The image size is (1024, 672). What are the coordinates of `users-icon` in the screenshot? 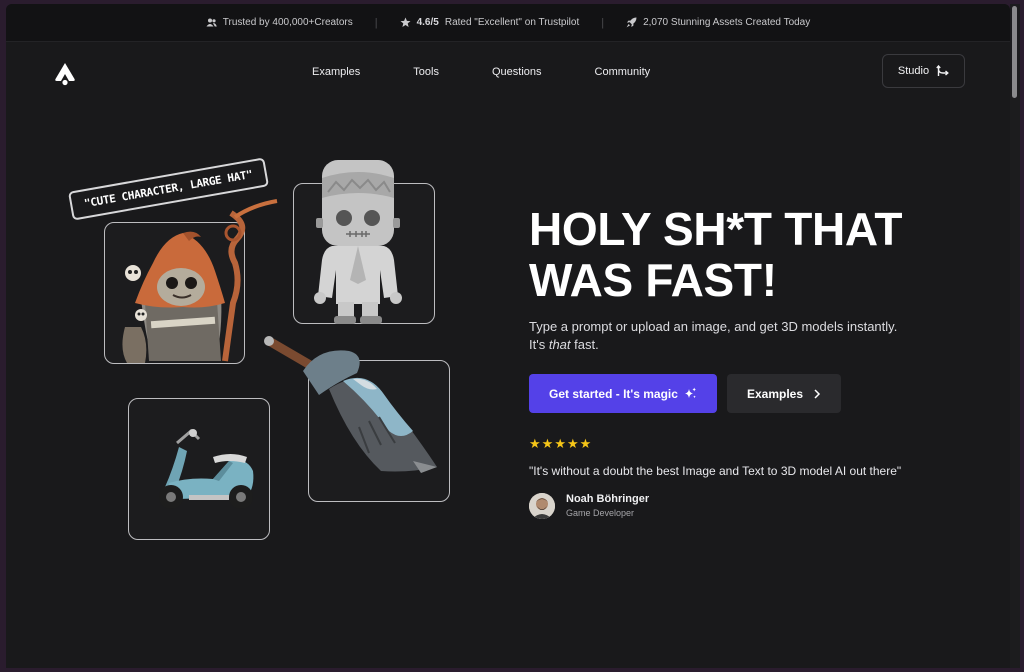 It's located at (211, 22).